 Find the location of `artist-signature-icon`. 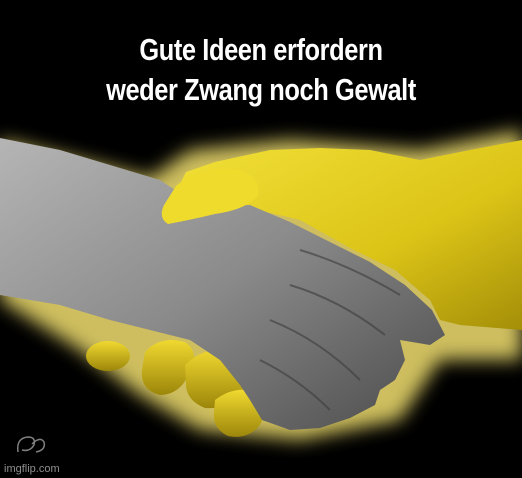

artist-signature-icon is located at coordinates (31, 444).